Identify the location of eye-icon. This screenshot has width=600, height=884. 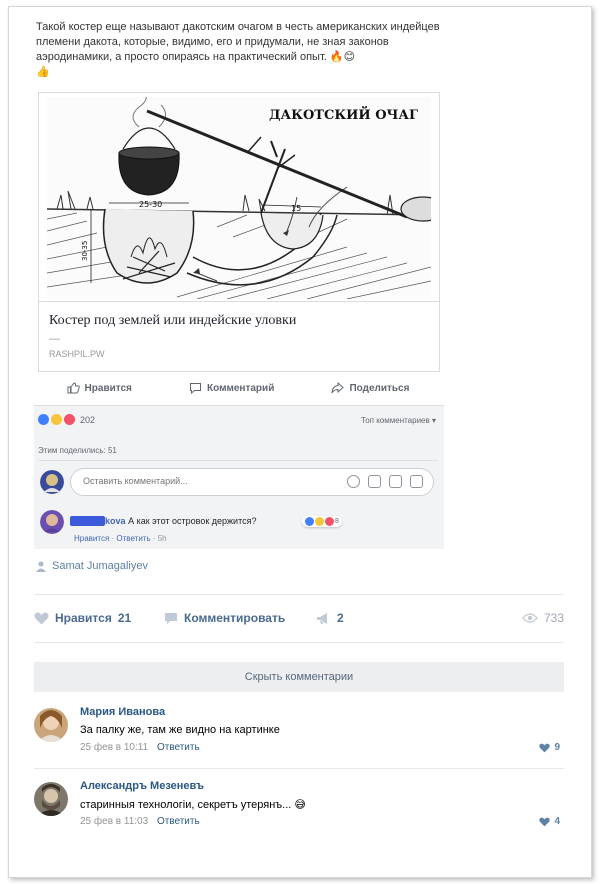
(530, 618).